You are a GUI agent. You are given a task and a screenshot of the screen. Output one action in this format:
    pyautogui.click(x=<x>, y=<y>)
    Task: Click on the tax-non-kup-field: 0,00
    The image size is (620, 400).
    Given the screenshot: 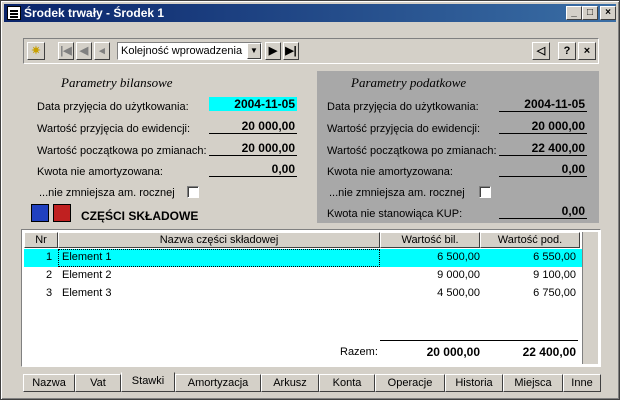 What is the action you would take?
    pyautogui.click(x=543, y=211)
    